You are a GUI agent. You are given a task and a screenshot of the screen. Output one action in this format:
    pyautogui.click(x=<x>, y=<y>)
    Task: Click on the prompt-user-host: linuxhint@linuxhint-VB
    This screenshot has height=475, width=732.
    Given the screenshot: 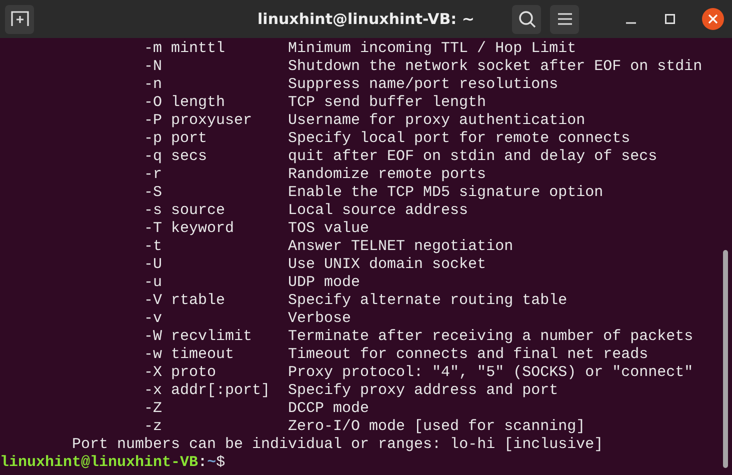 What is the action you would take?
    pyautogui.click(x=99, y=463)
    